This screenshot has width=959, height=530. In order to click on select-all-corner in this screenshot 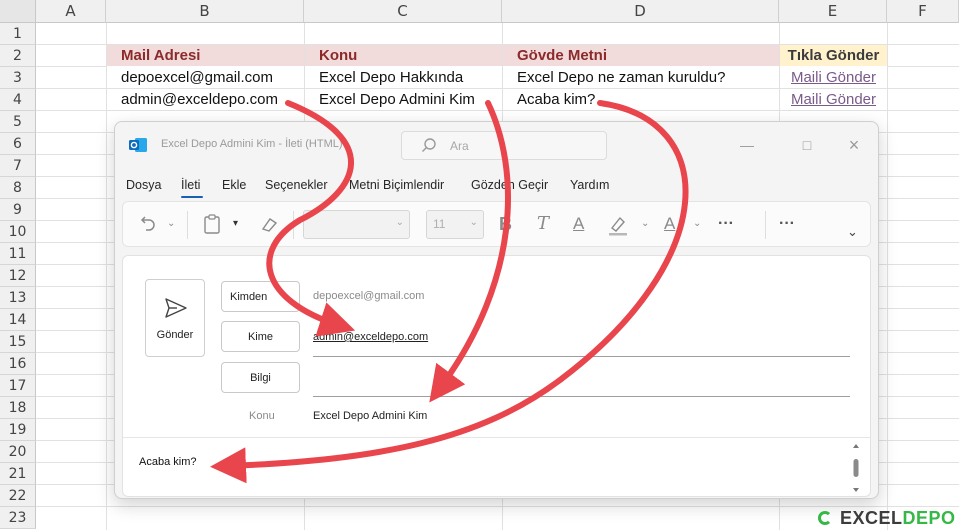, I will do `click(18, 11)`.